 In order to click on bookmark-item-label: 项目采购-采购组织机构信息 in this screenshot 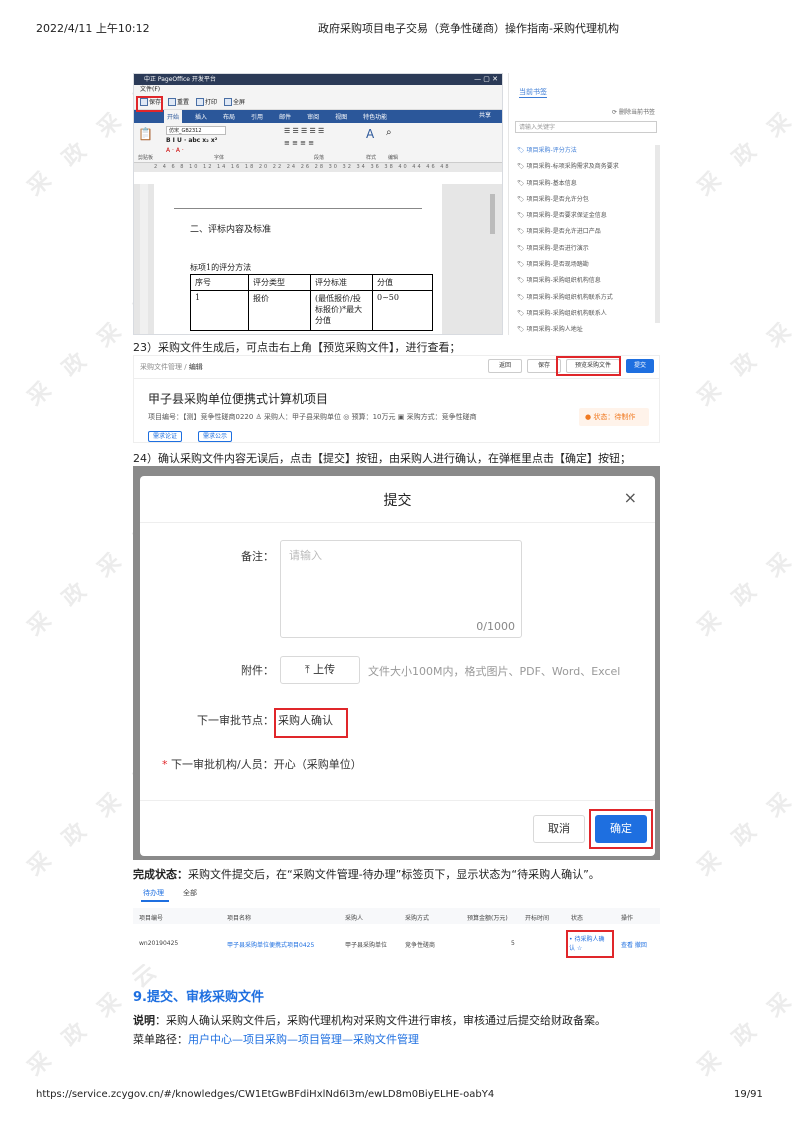, I will do `click(563, 281)`.